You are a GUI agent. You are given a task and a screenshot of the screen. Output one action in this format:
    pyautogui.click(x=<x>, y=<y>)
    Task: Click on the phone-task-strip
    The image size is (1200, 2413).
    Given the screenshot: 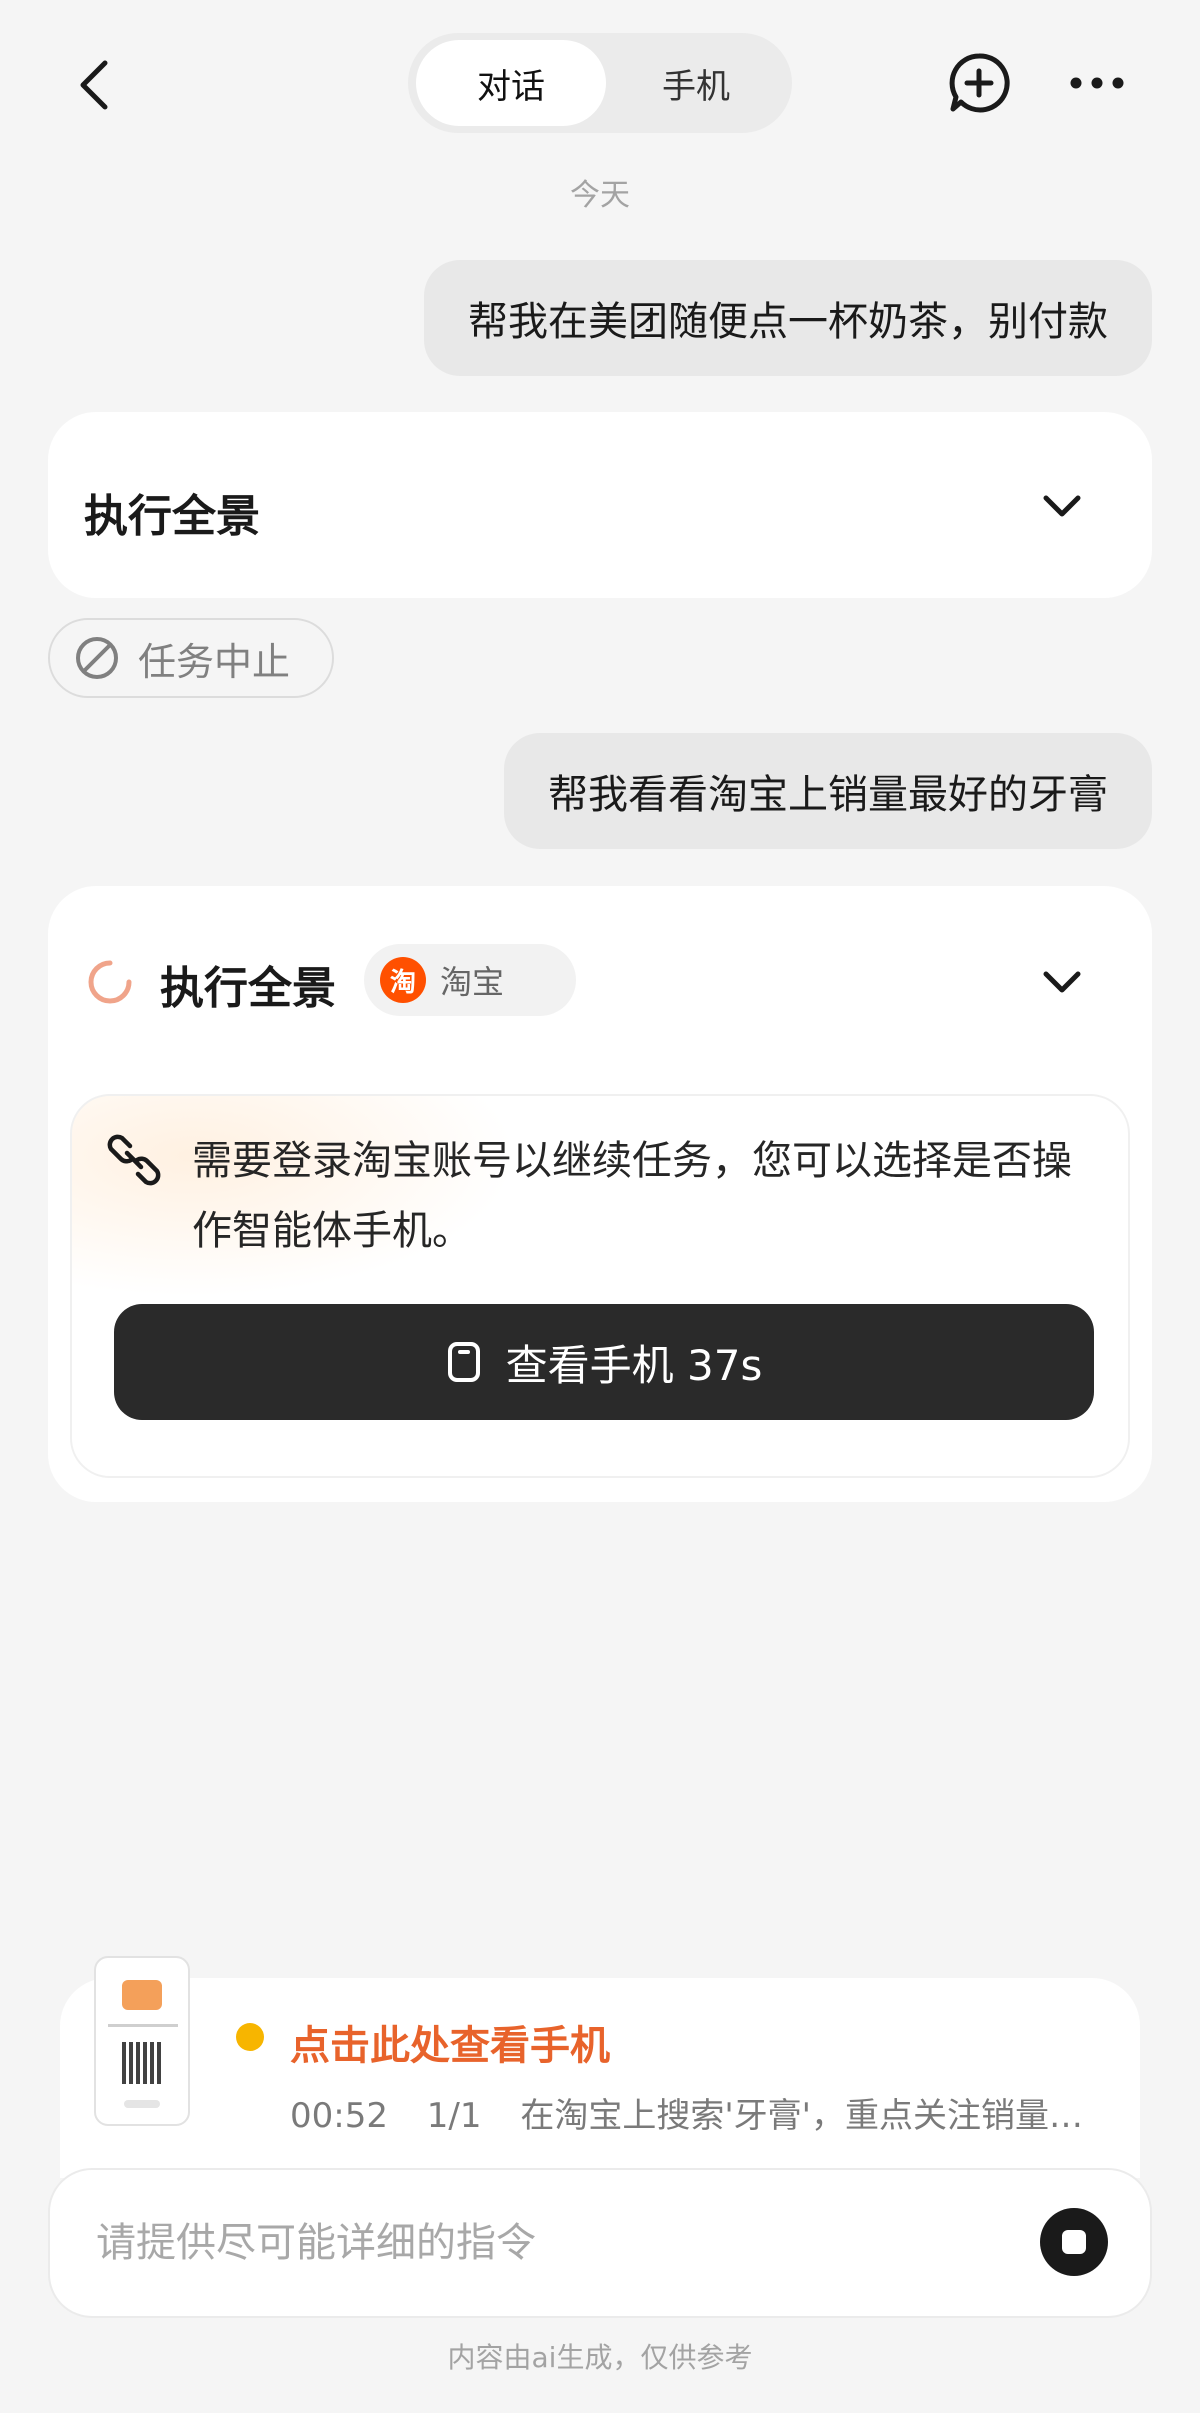 What is the action you would take?
    pyautogui.click(x=600, y=2078)
    